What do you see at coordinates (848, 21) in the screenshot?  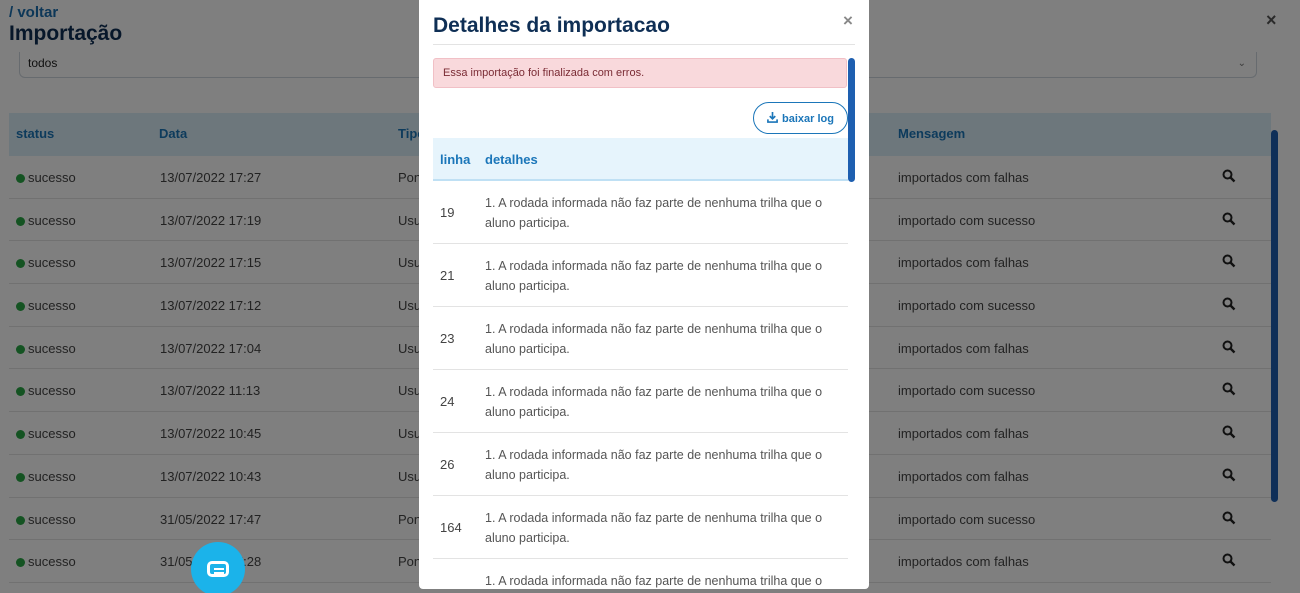 I see `close-icon: ×` at bounding box center [848, 21].